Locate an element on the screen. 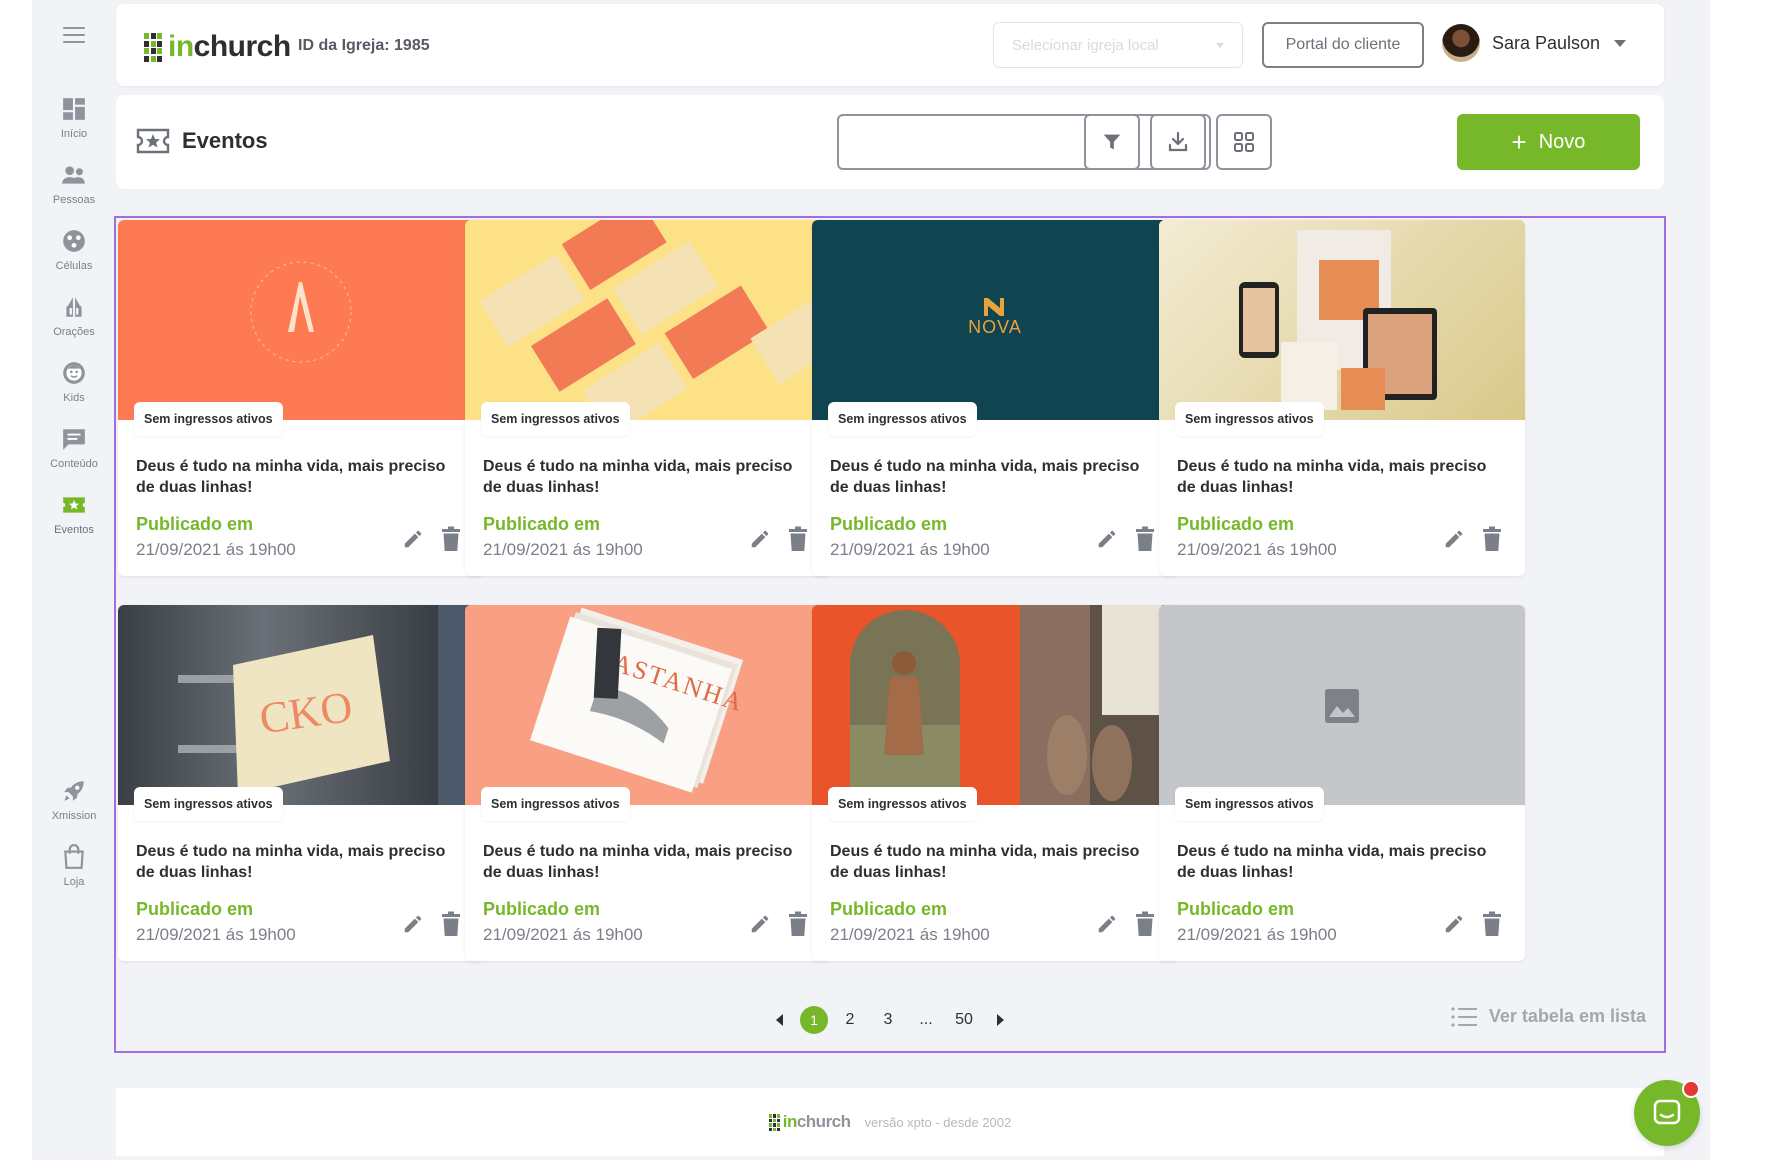  sidebar-item-inicio: Início is located at coordinates (74, 118).